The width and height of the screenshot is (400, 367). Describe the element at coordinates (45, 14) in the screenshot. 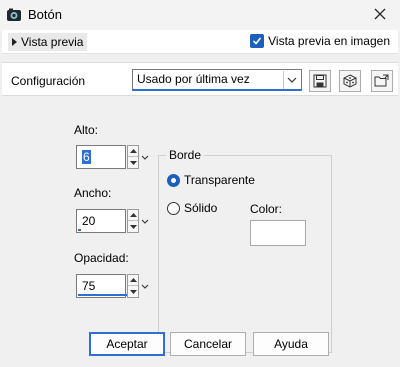

I see `window-title: Botón` at that location.